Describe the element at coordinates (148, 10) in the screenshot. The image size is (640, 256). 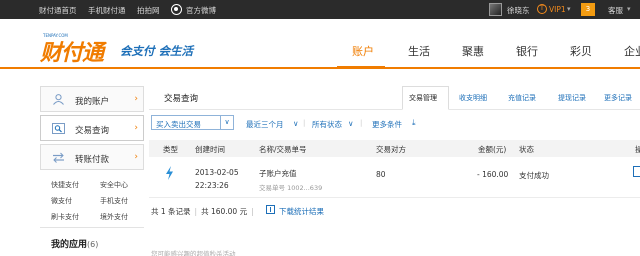
I see `topbar-link-paipai: 拍拍网` at that location.